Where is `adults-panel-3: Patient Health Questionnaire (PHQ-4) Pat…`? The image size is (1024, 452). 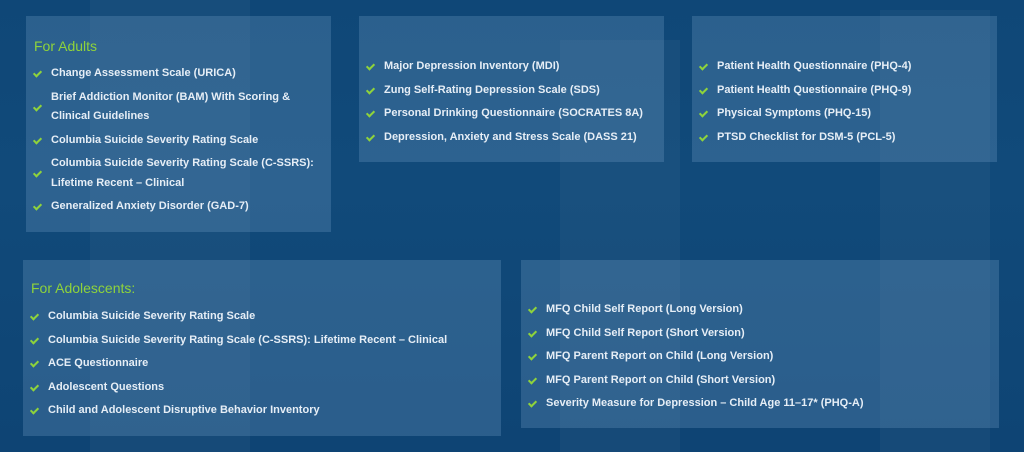
adults-panel-3: Patient Health Questionnaire (PHQ-4) Pat… is located at coordinates (844, 89).